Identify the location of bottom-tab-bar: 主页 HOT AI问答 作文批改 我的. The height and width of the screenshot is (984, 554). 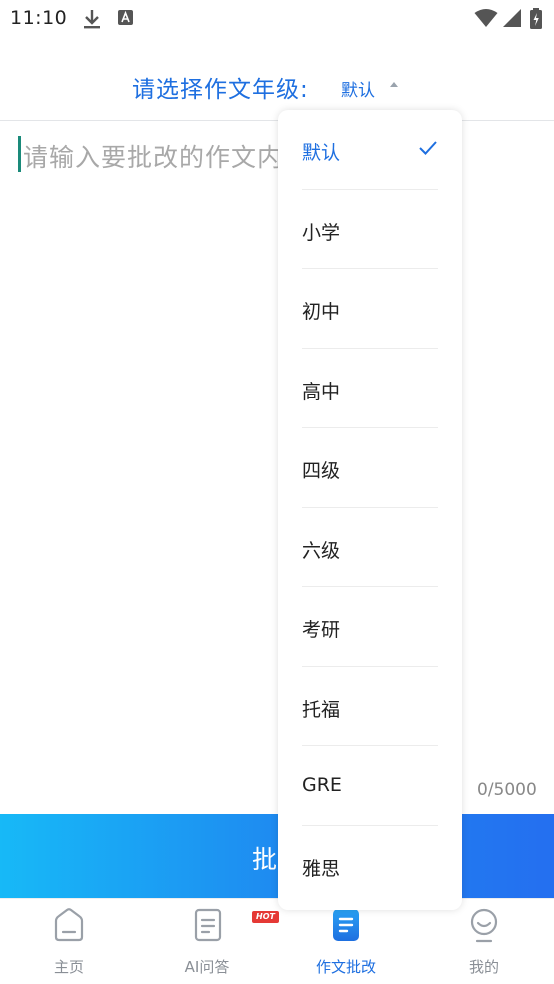
(277, 941).